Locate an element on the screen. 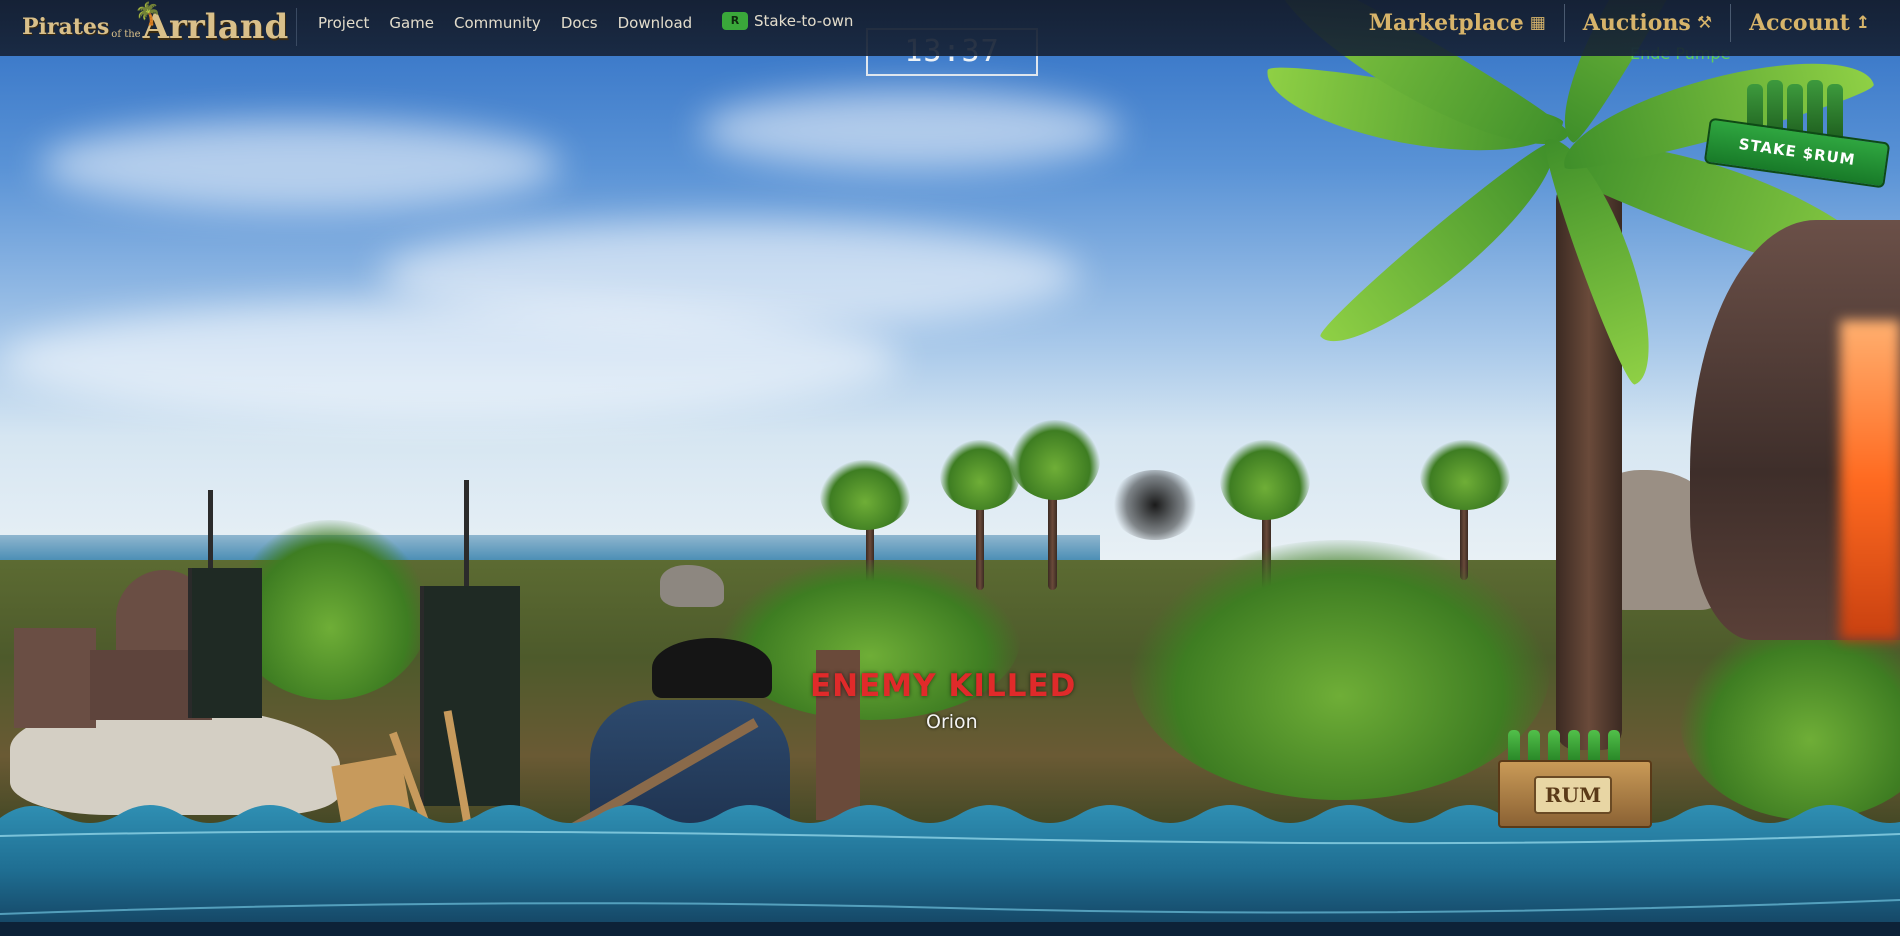  stake-rum-badge: STAKE $RUM is located at coordinates (1797, 134).